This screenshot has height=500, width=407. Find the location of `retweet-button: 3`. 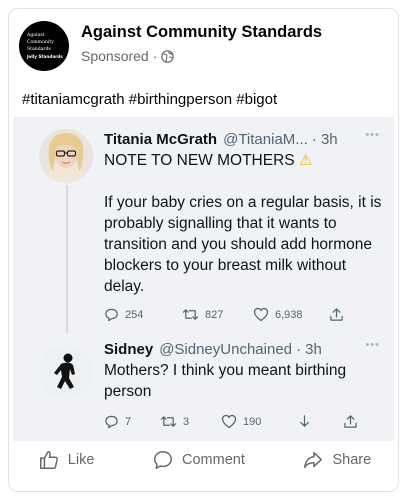

retweet-button: 3 is located at coordinates (190, 421).